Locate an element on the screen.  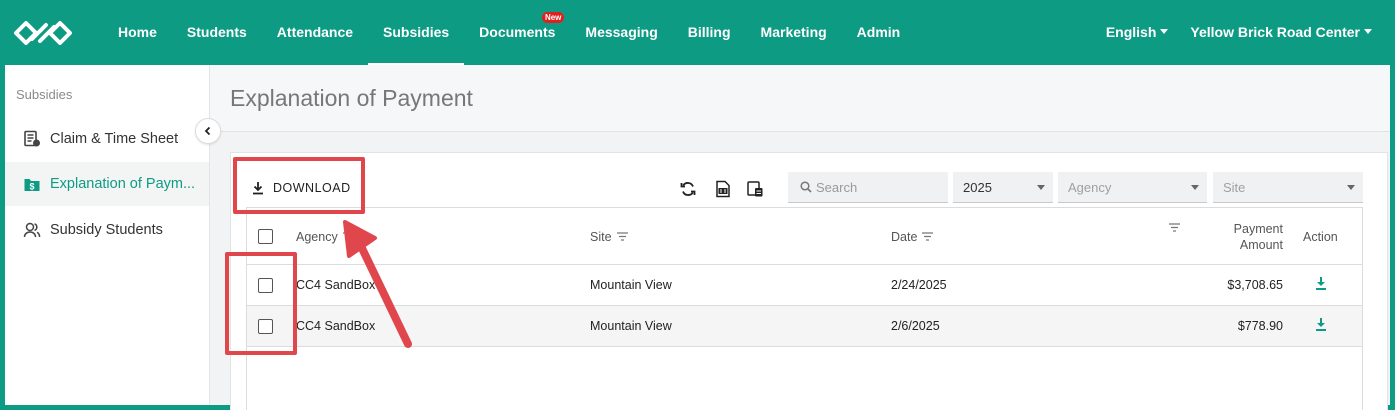
nav-billing: Billing is located at coordinates (709, 32).